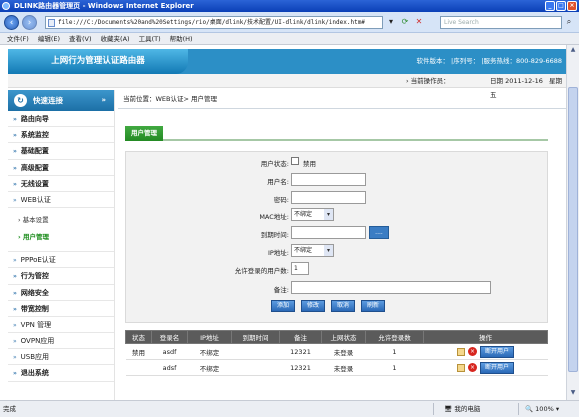  I want to click on collapse-chevron-icon: », so click(103, 100).